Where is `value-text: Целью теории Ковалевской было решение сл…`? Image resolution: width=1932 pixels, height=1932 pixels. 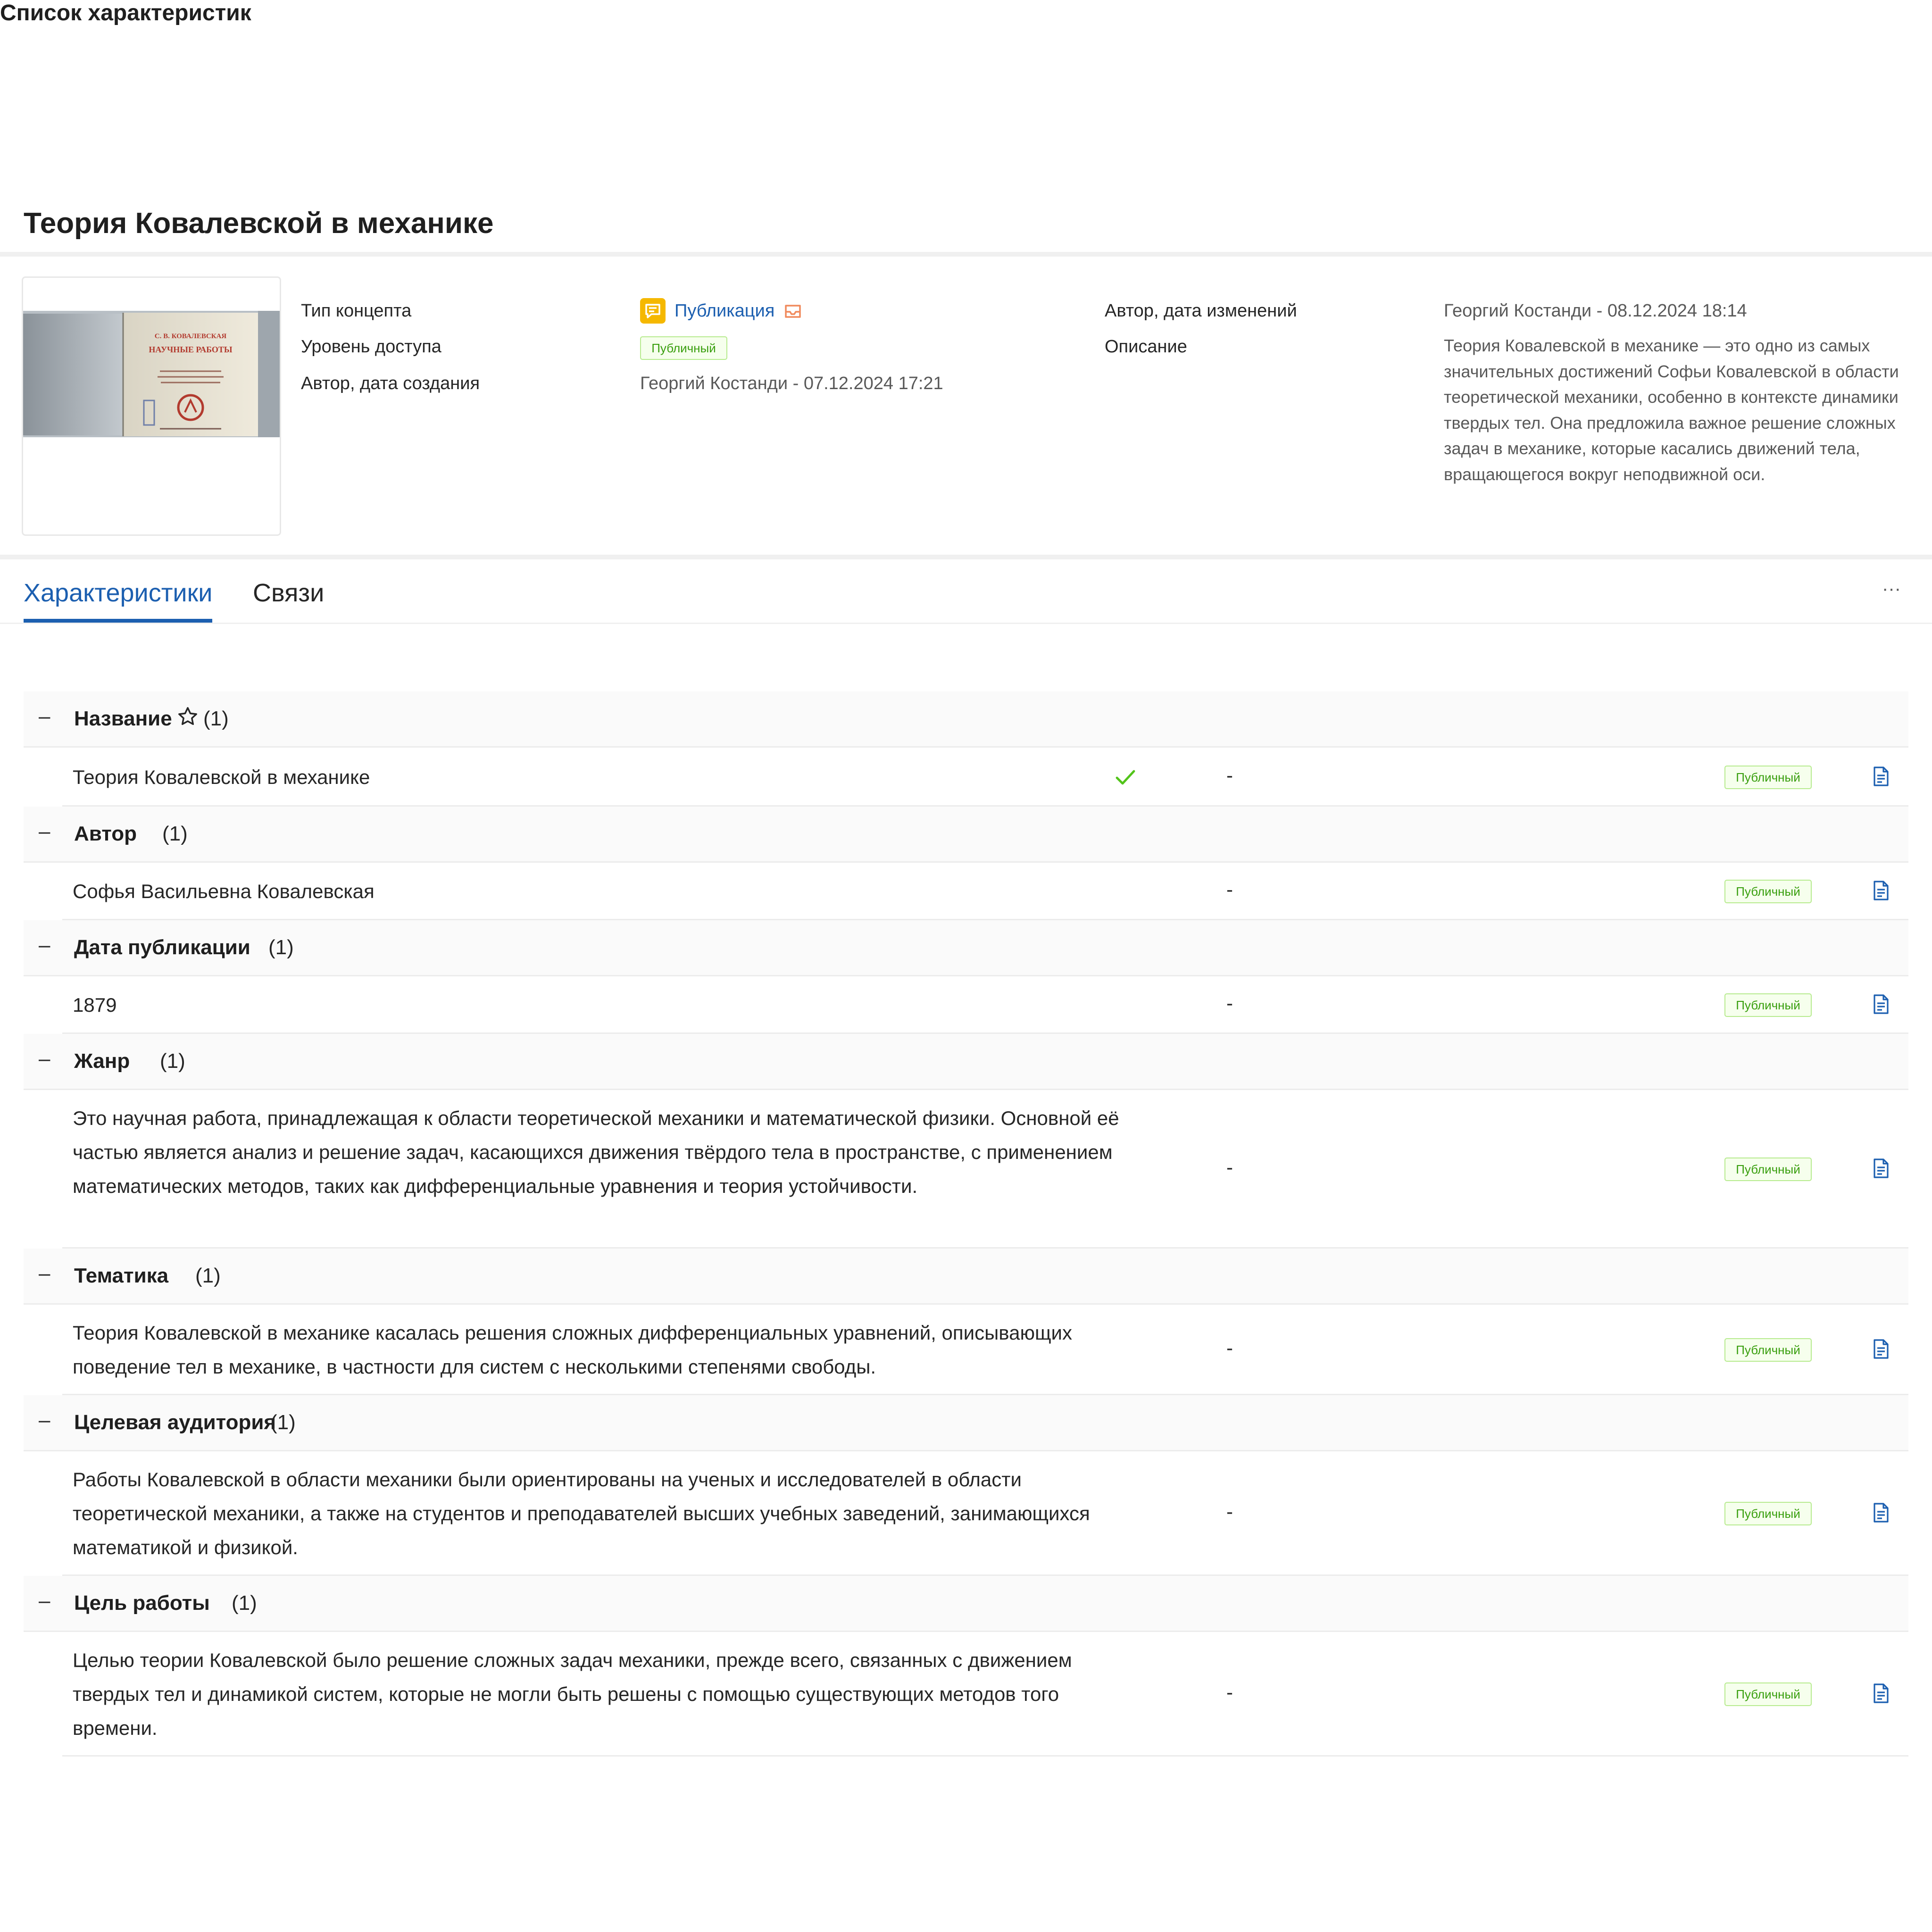
value-text: Целью теории Ковалевской было решение сл… is located at coordinates (572, 1694).